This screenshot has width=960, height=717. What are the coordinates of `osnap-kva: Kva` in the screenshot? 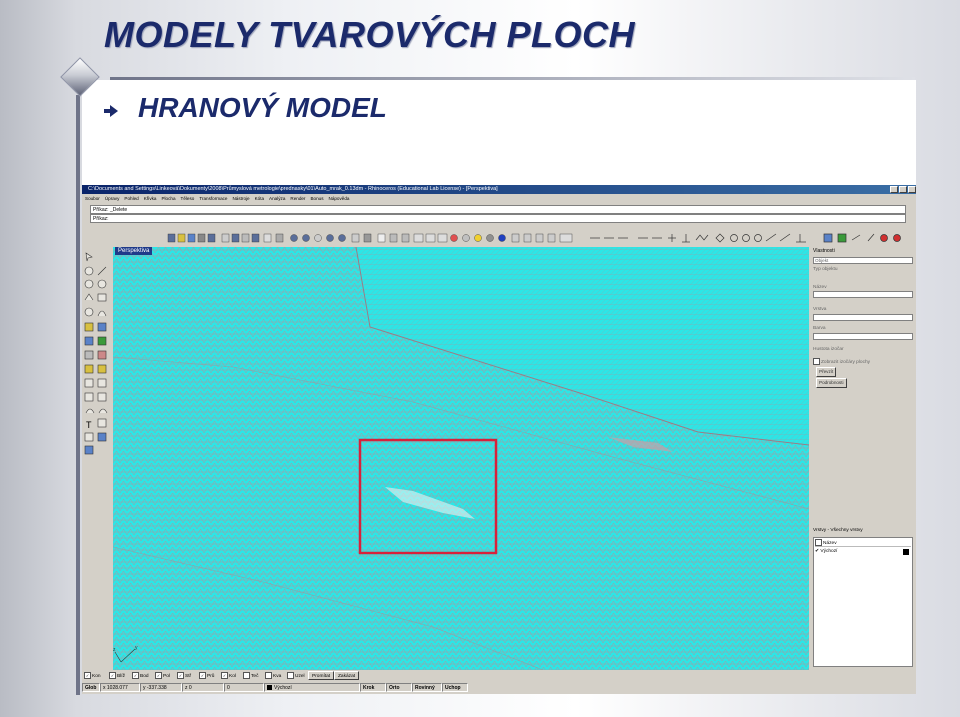 It's located at (273, 675).